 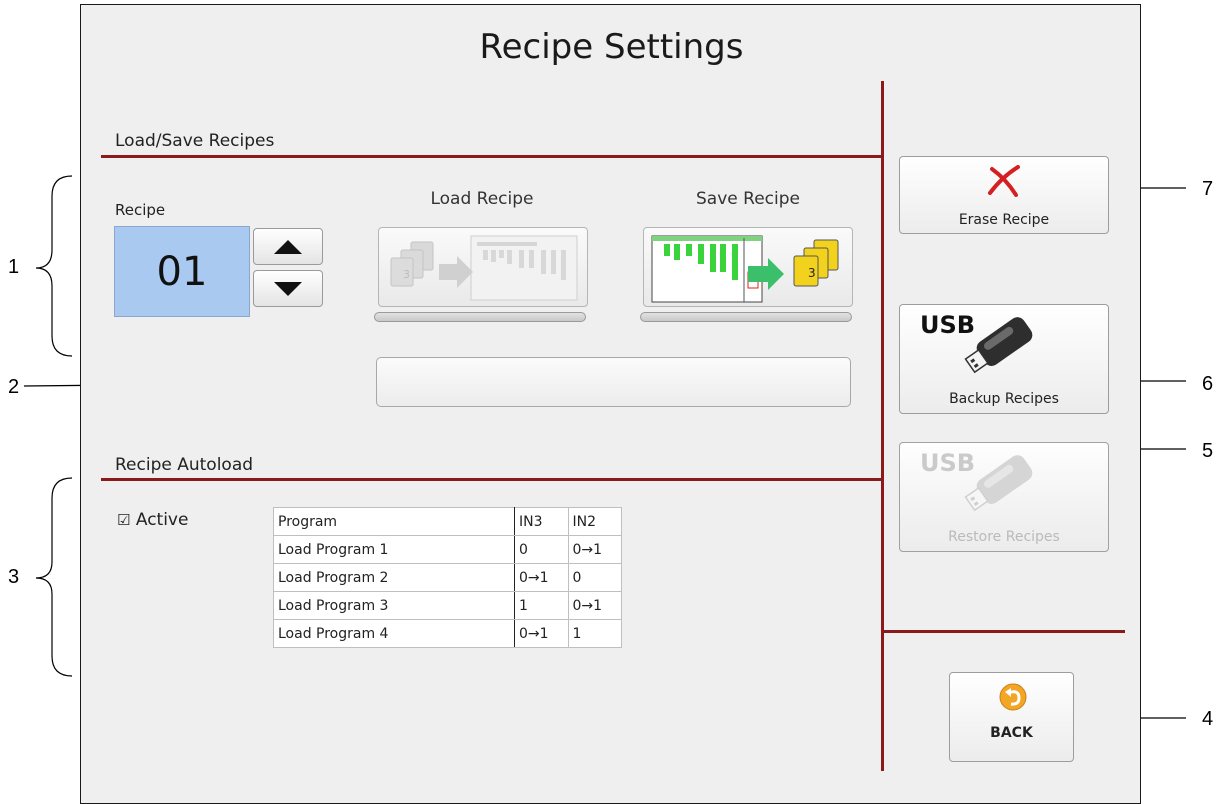 I want to click on table-row: Load Program 2 0→1 0, so click(x=447, y=577).